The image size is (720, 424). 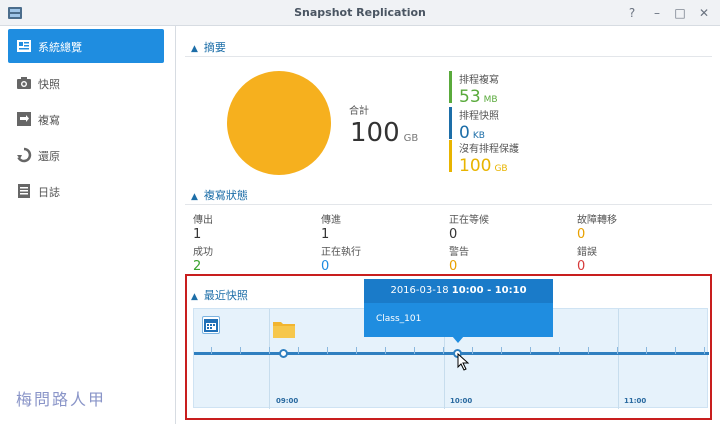 What do you see at coordinates (359, 111) in the screenshot?
I see `total-label: 合計` at bounding box center [359, 111].